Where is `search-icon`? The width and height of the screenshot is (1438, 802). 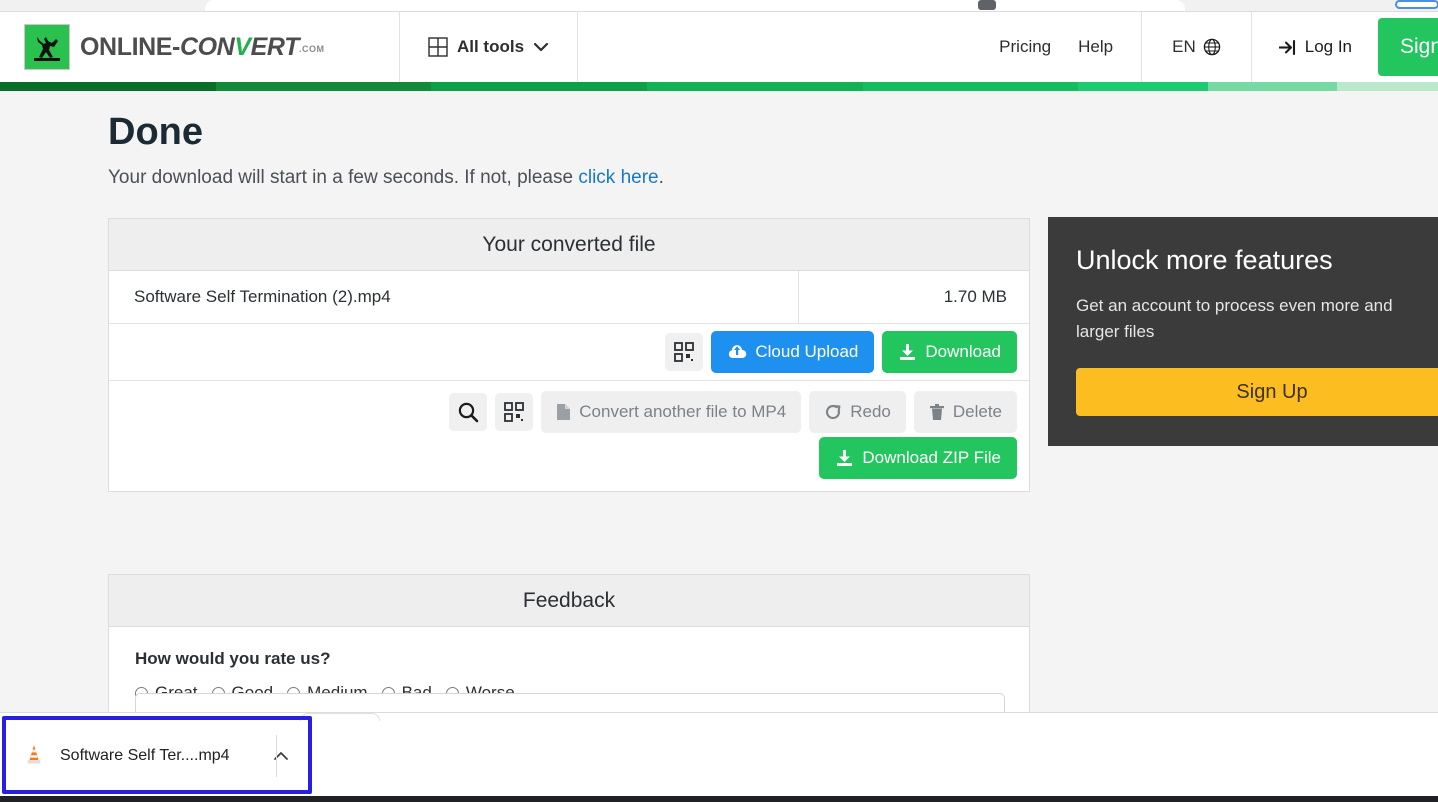
search-icon is located at coordinates (468, 412).